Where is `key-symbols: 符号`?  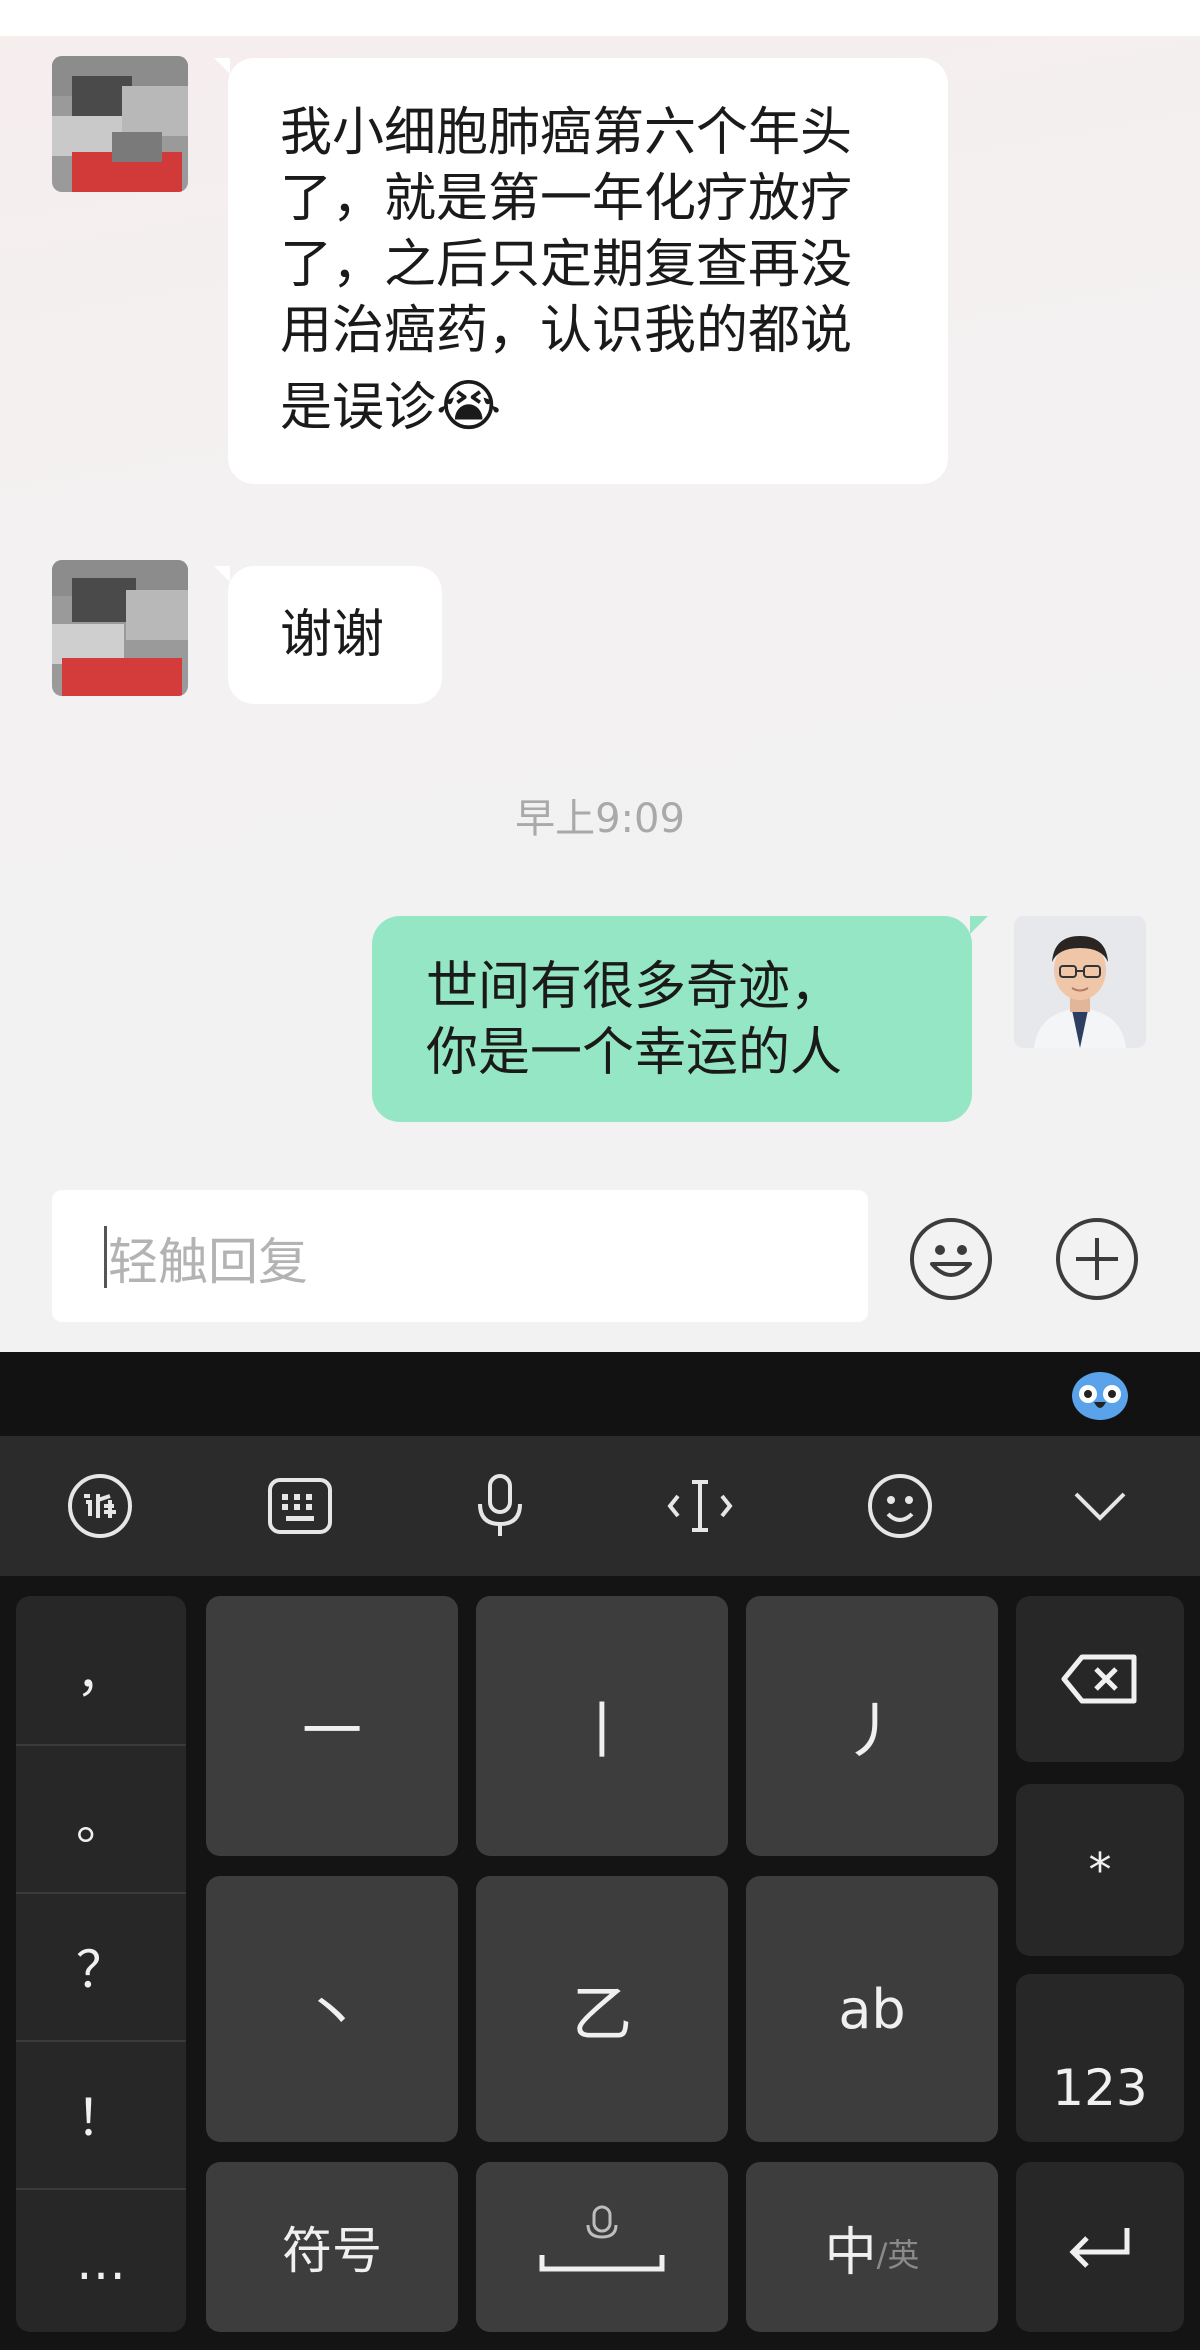 key-symbols: 符号 is located at coordinates (332, 2247).